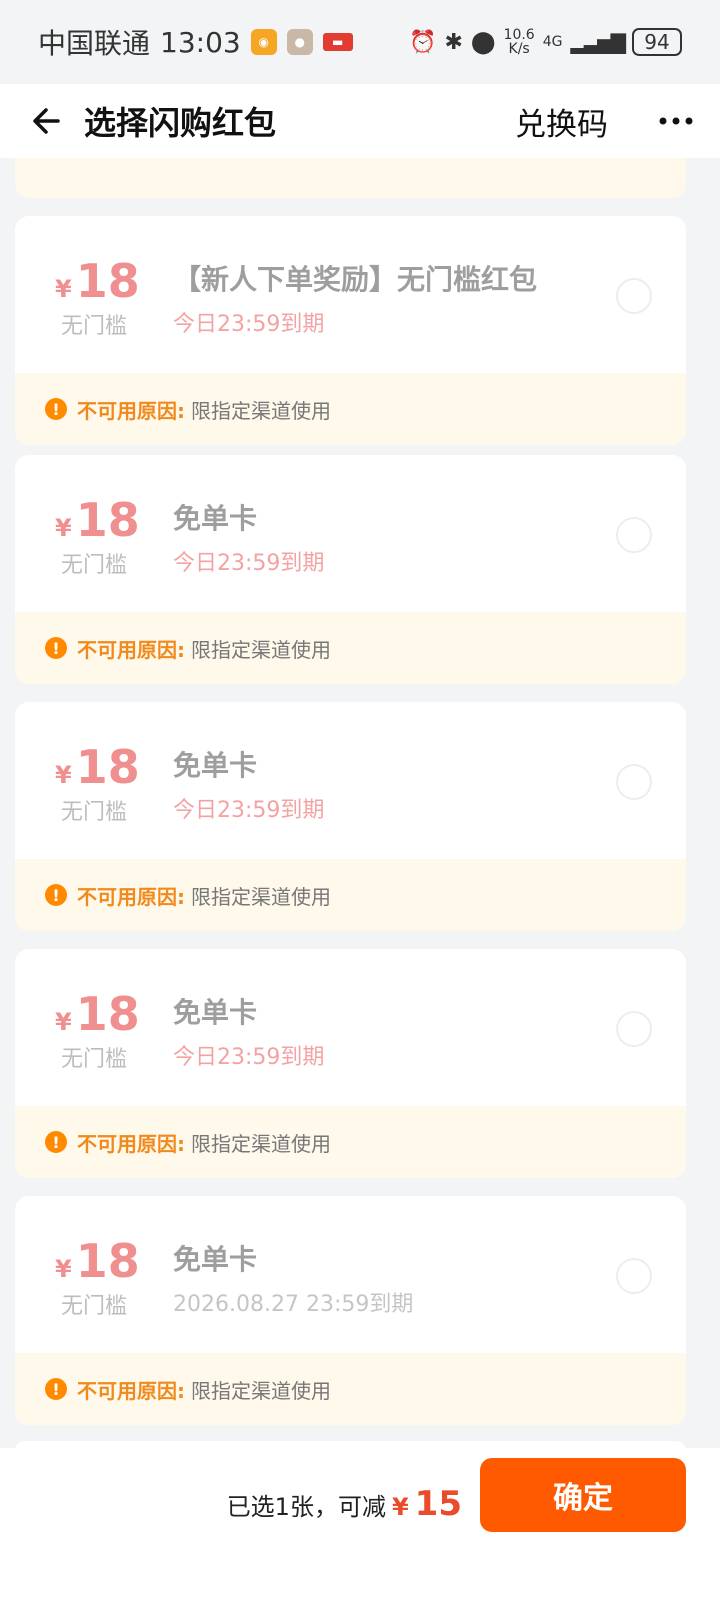 This screenshot has height=1610, width=720. What do you see at coordinates (350, 1444) in the screenshot?
I see `next-card-edge` at bounding box center [350, 1444].